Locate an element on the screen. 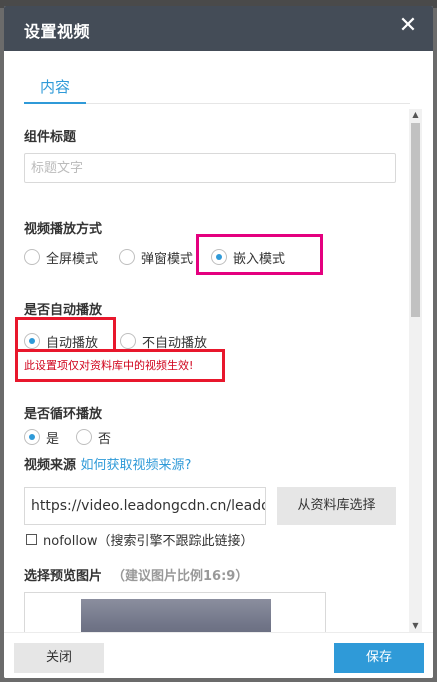 The height and width of the screenshot is (682, 437). select-from-library-button: 从资料库选择 is located at coordinates (336, 506).